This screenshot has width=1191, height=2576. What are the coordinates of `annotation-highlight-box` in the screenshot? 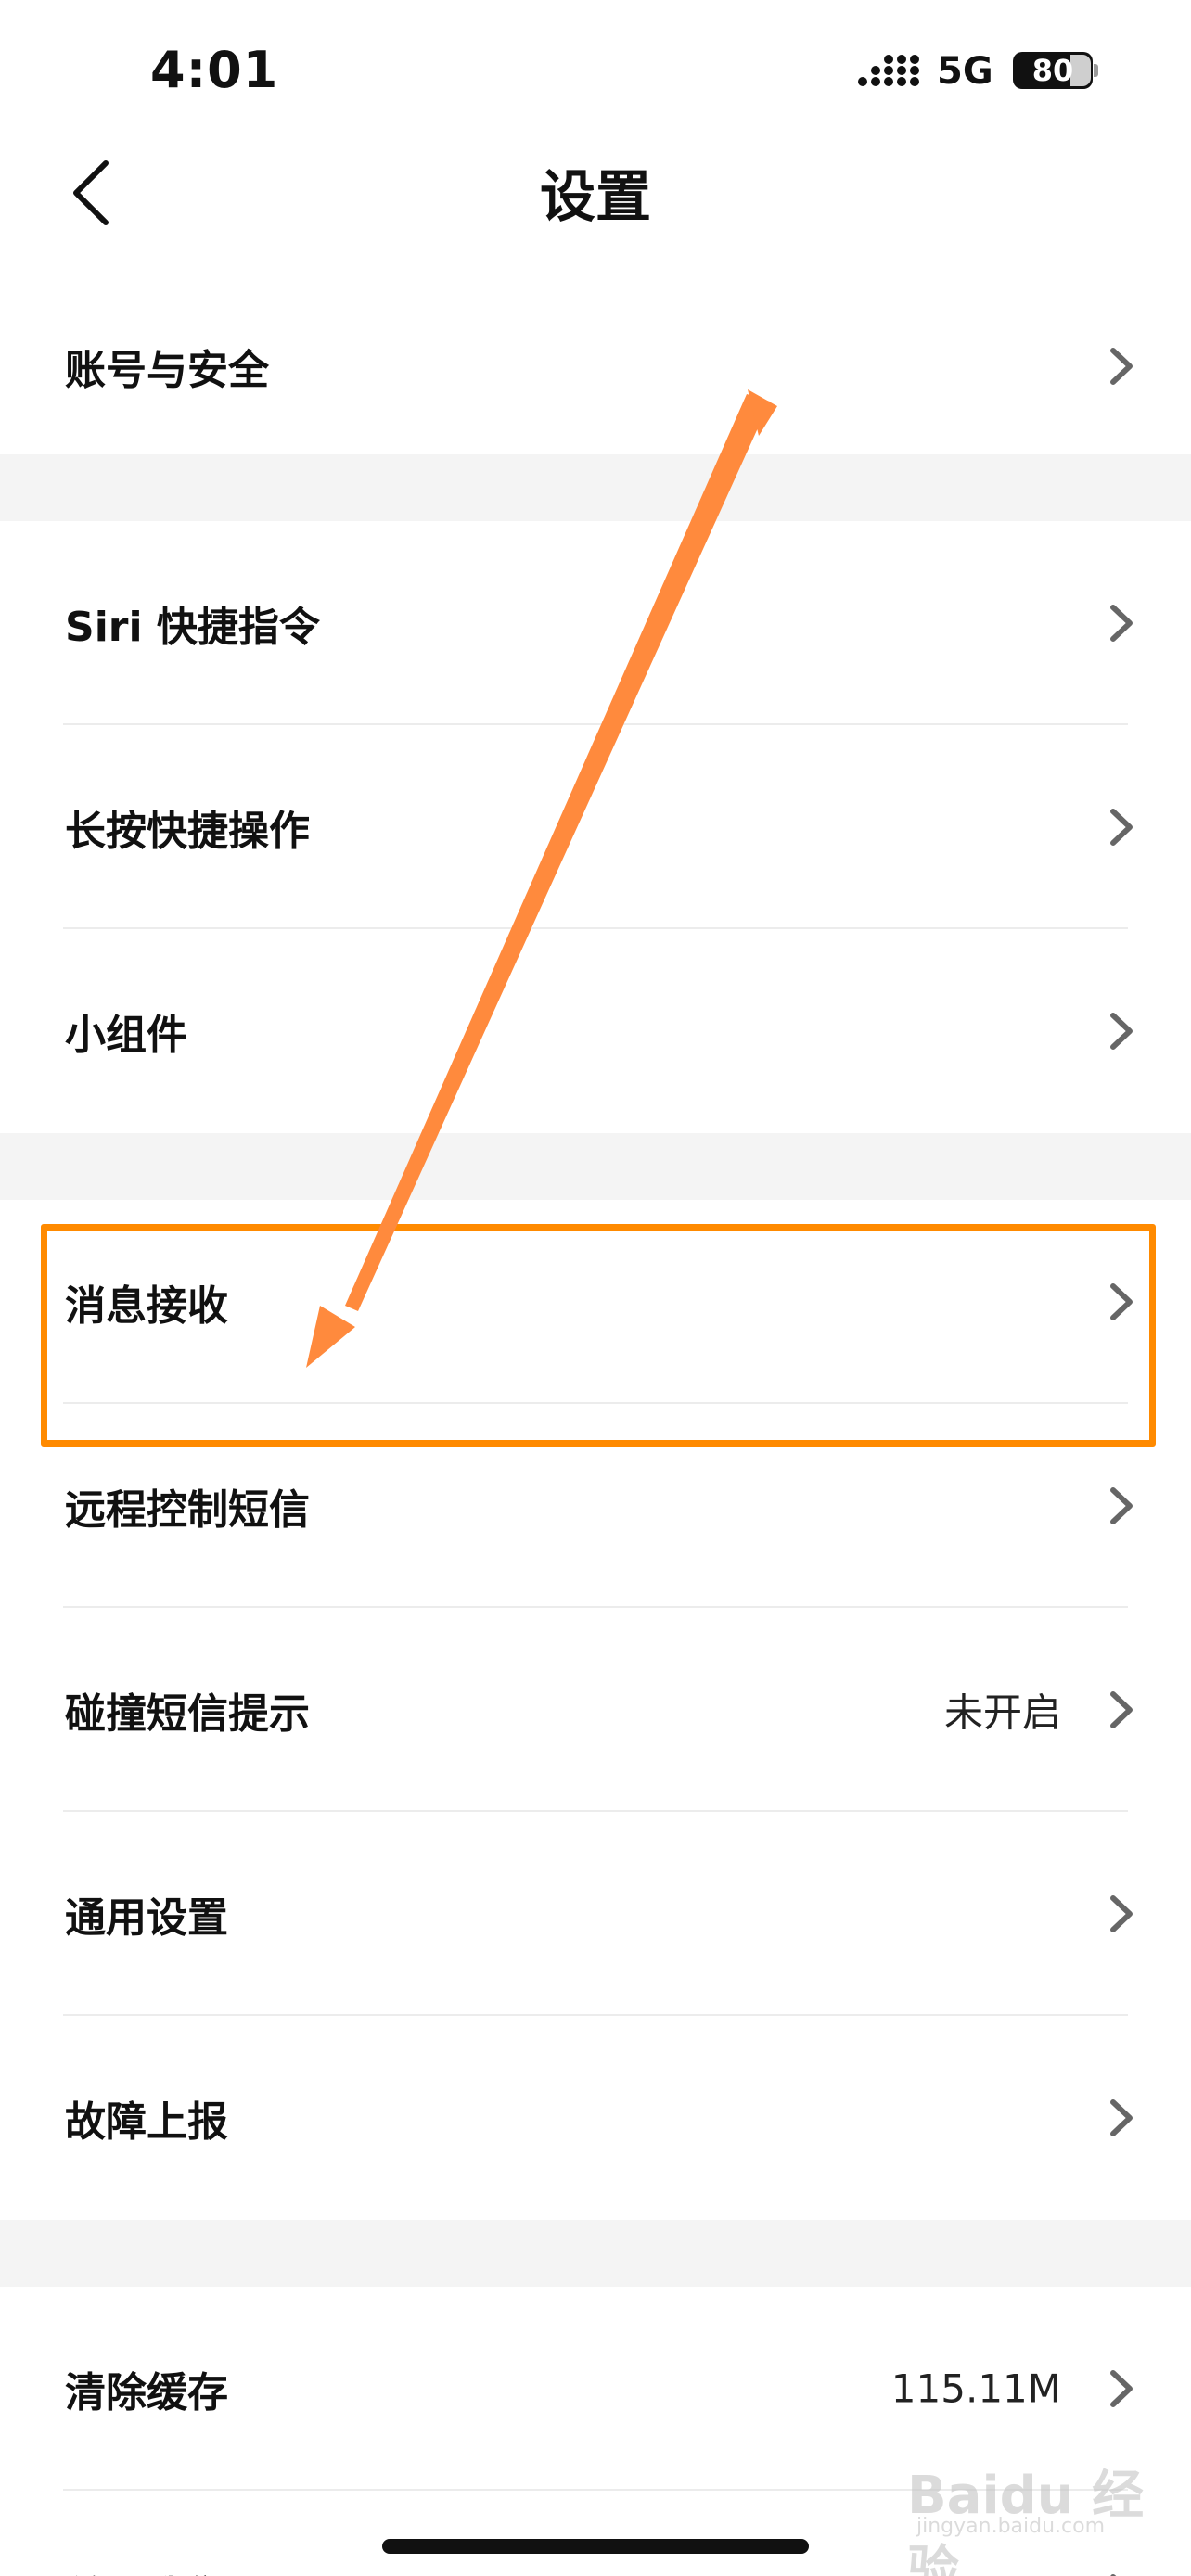 It's located at (598, 1336).